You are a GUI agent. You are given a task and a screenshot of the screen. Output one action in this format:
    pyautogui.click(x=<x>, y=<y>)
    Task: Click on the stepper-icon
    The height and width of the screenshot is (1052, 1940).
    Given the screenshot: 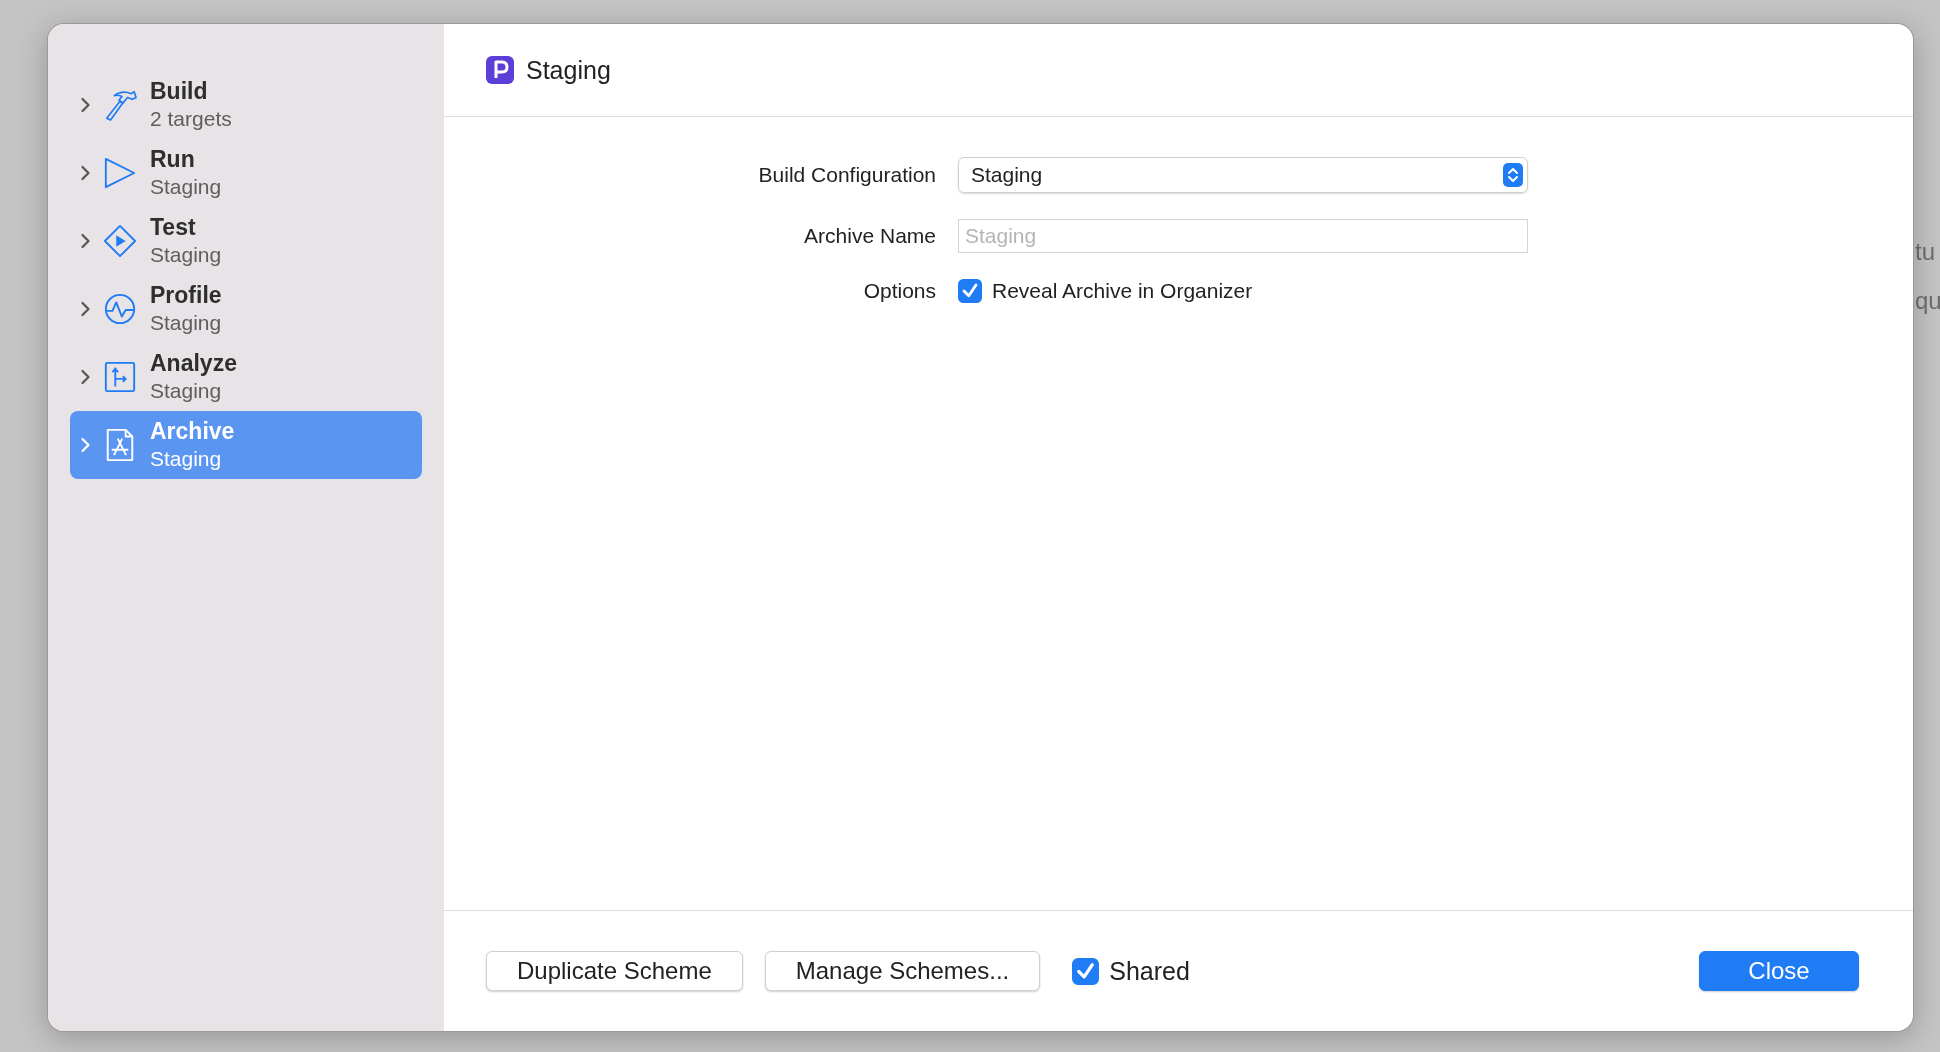 What is the action you would take?
    pyautogui.click(x=1513, y=175)
    